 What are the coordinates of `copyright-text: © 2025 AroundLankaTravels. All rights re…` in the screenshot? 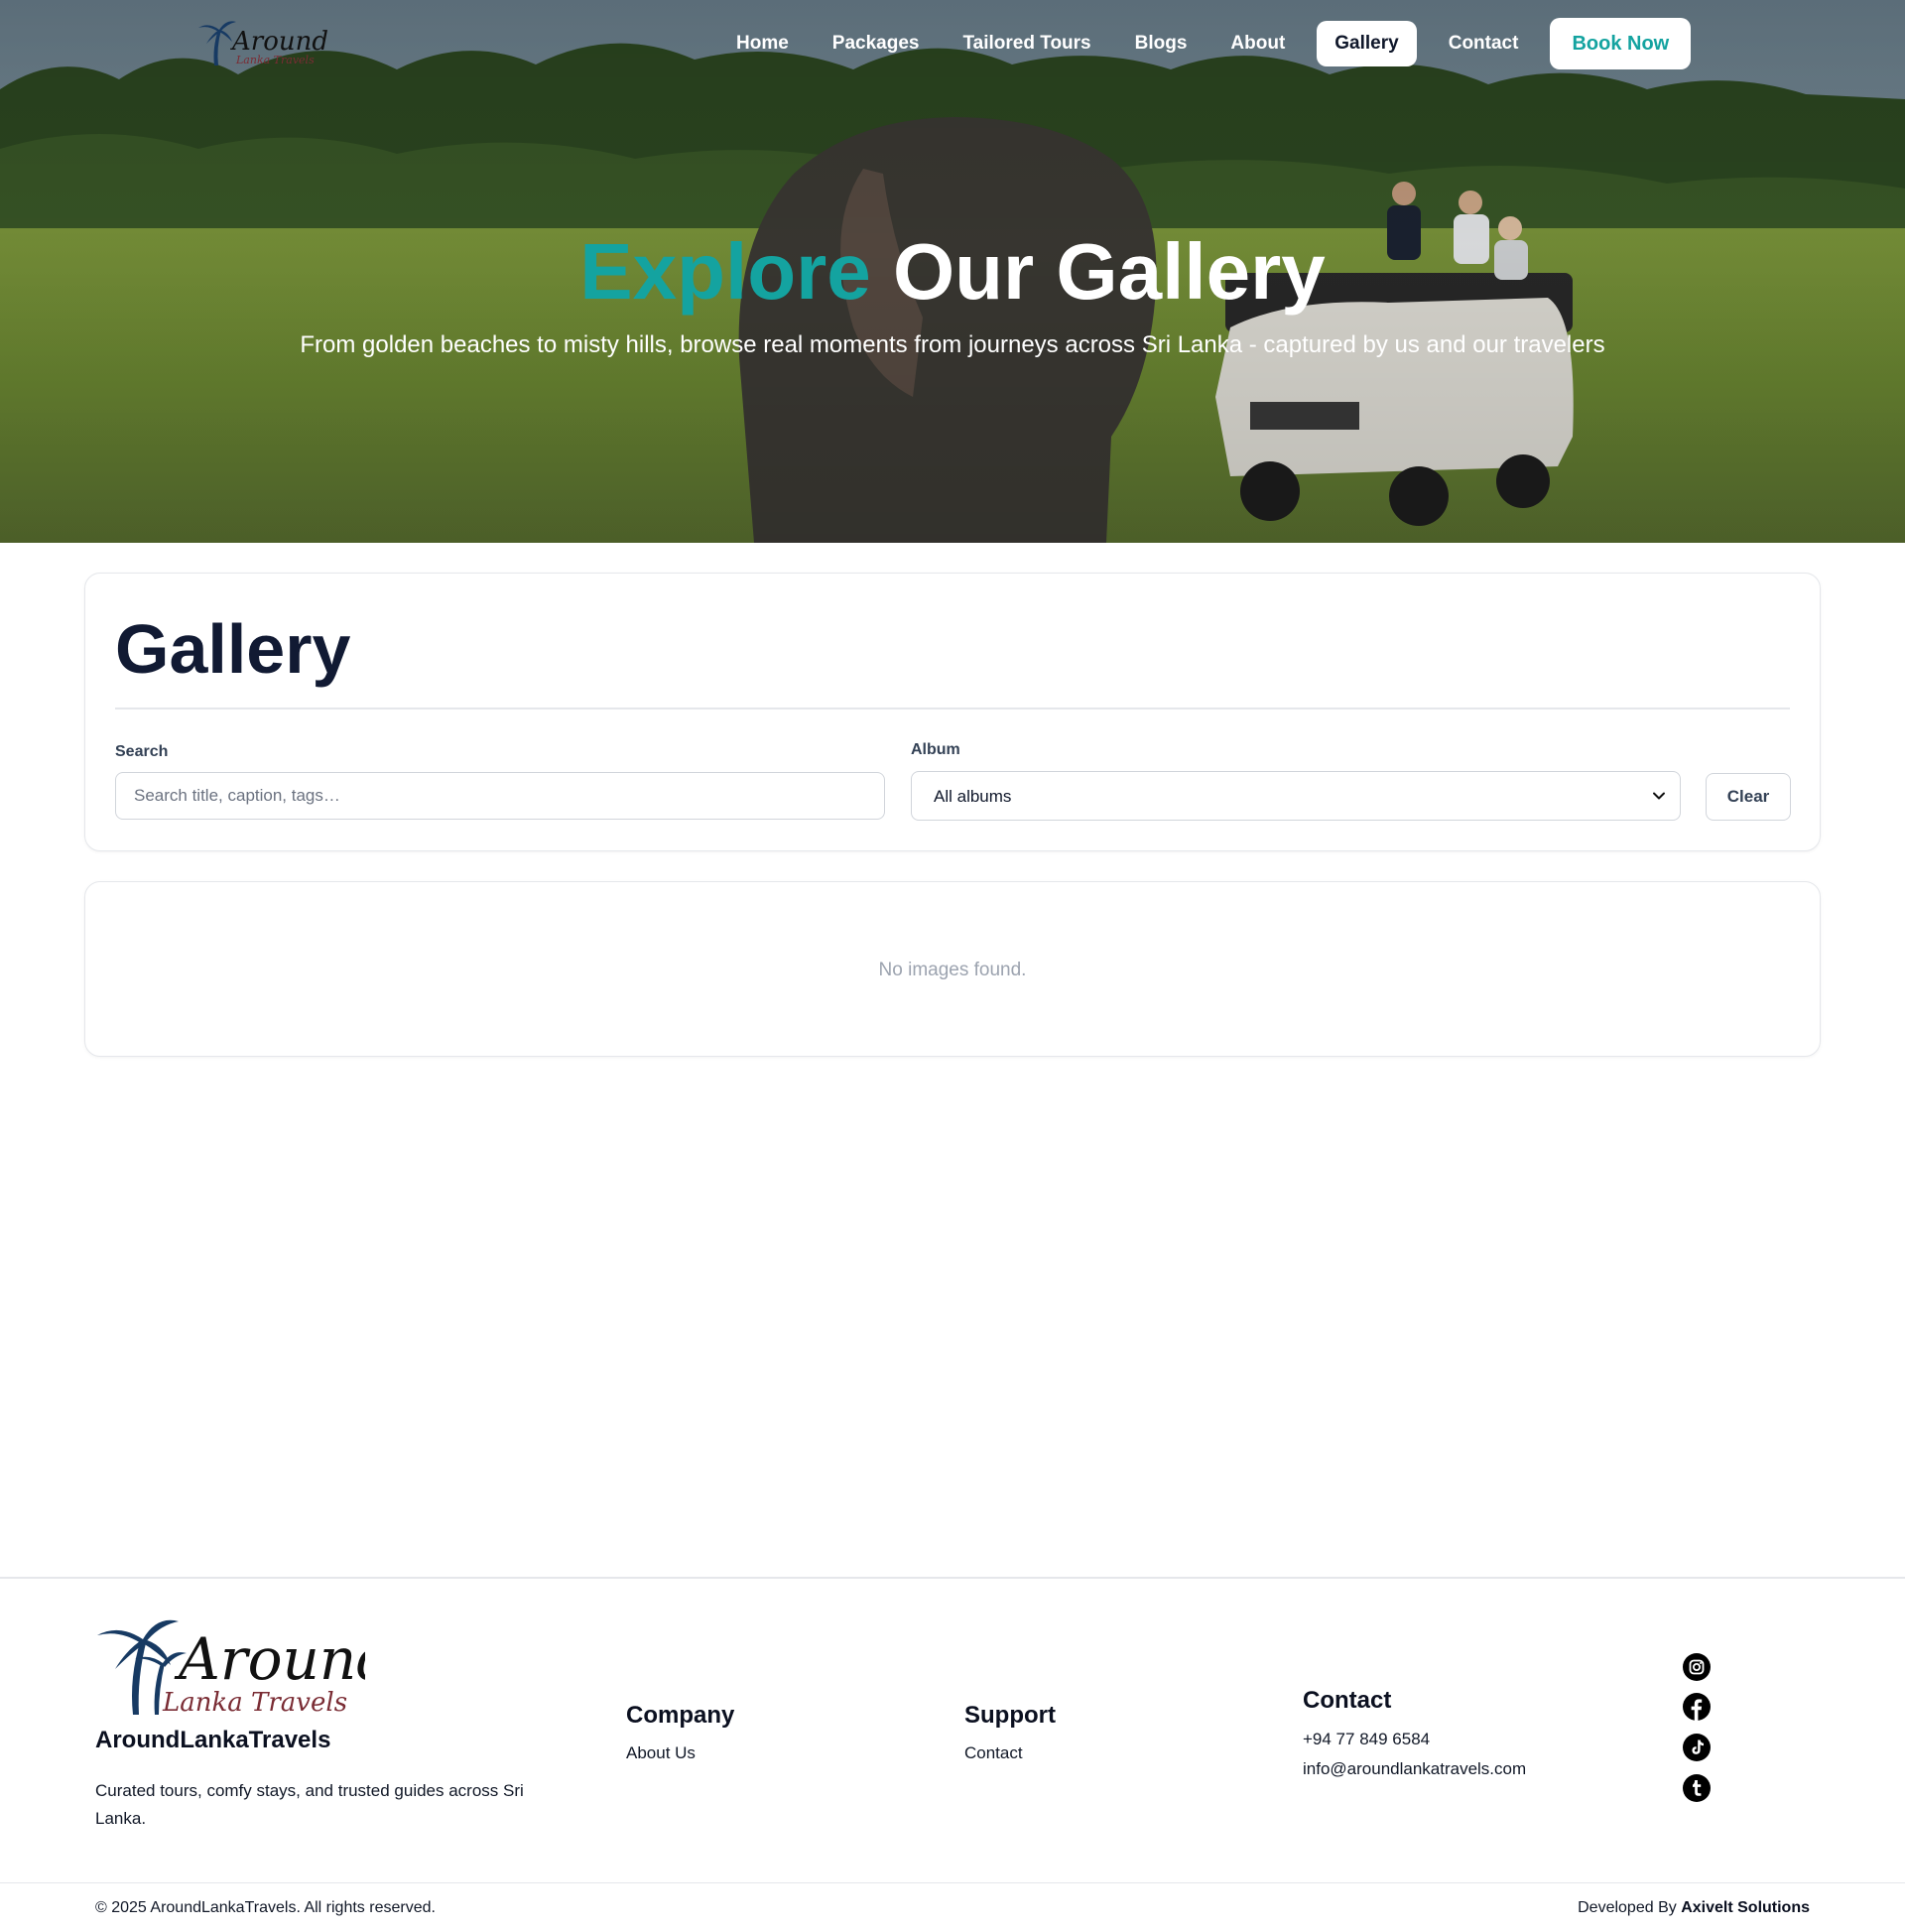 It's located at (265, 1908).